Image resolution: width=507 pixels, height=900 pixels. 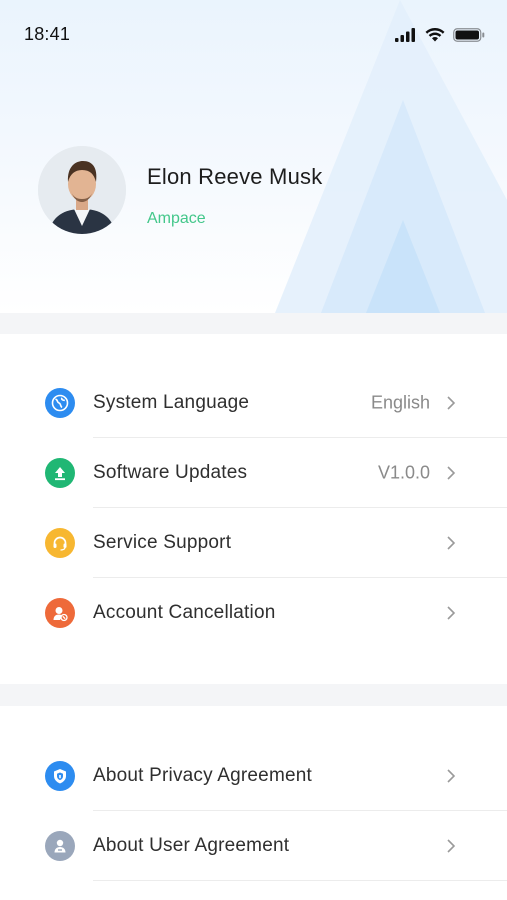 I want to click on settings-item-label: Account Cancellation, so click(x=184, y=612).